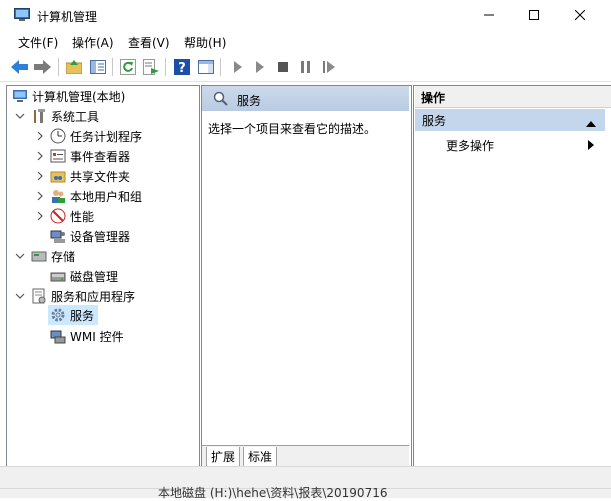 The image size is (611, 501). Describe the element at coordinates (273, 493) in the screenshot. I see `status-text: 本地磁盘 (H:)\hehe\资料\报表\20190716` at that location.